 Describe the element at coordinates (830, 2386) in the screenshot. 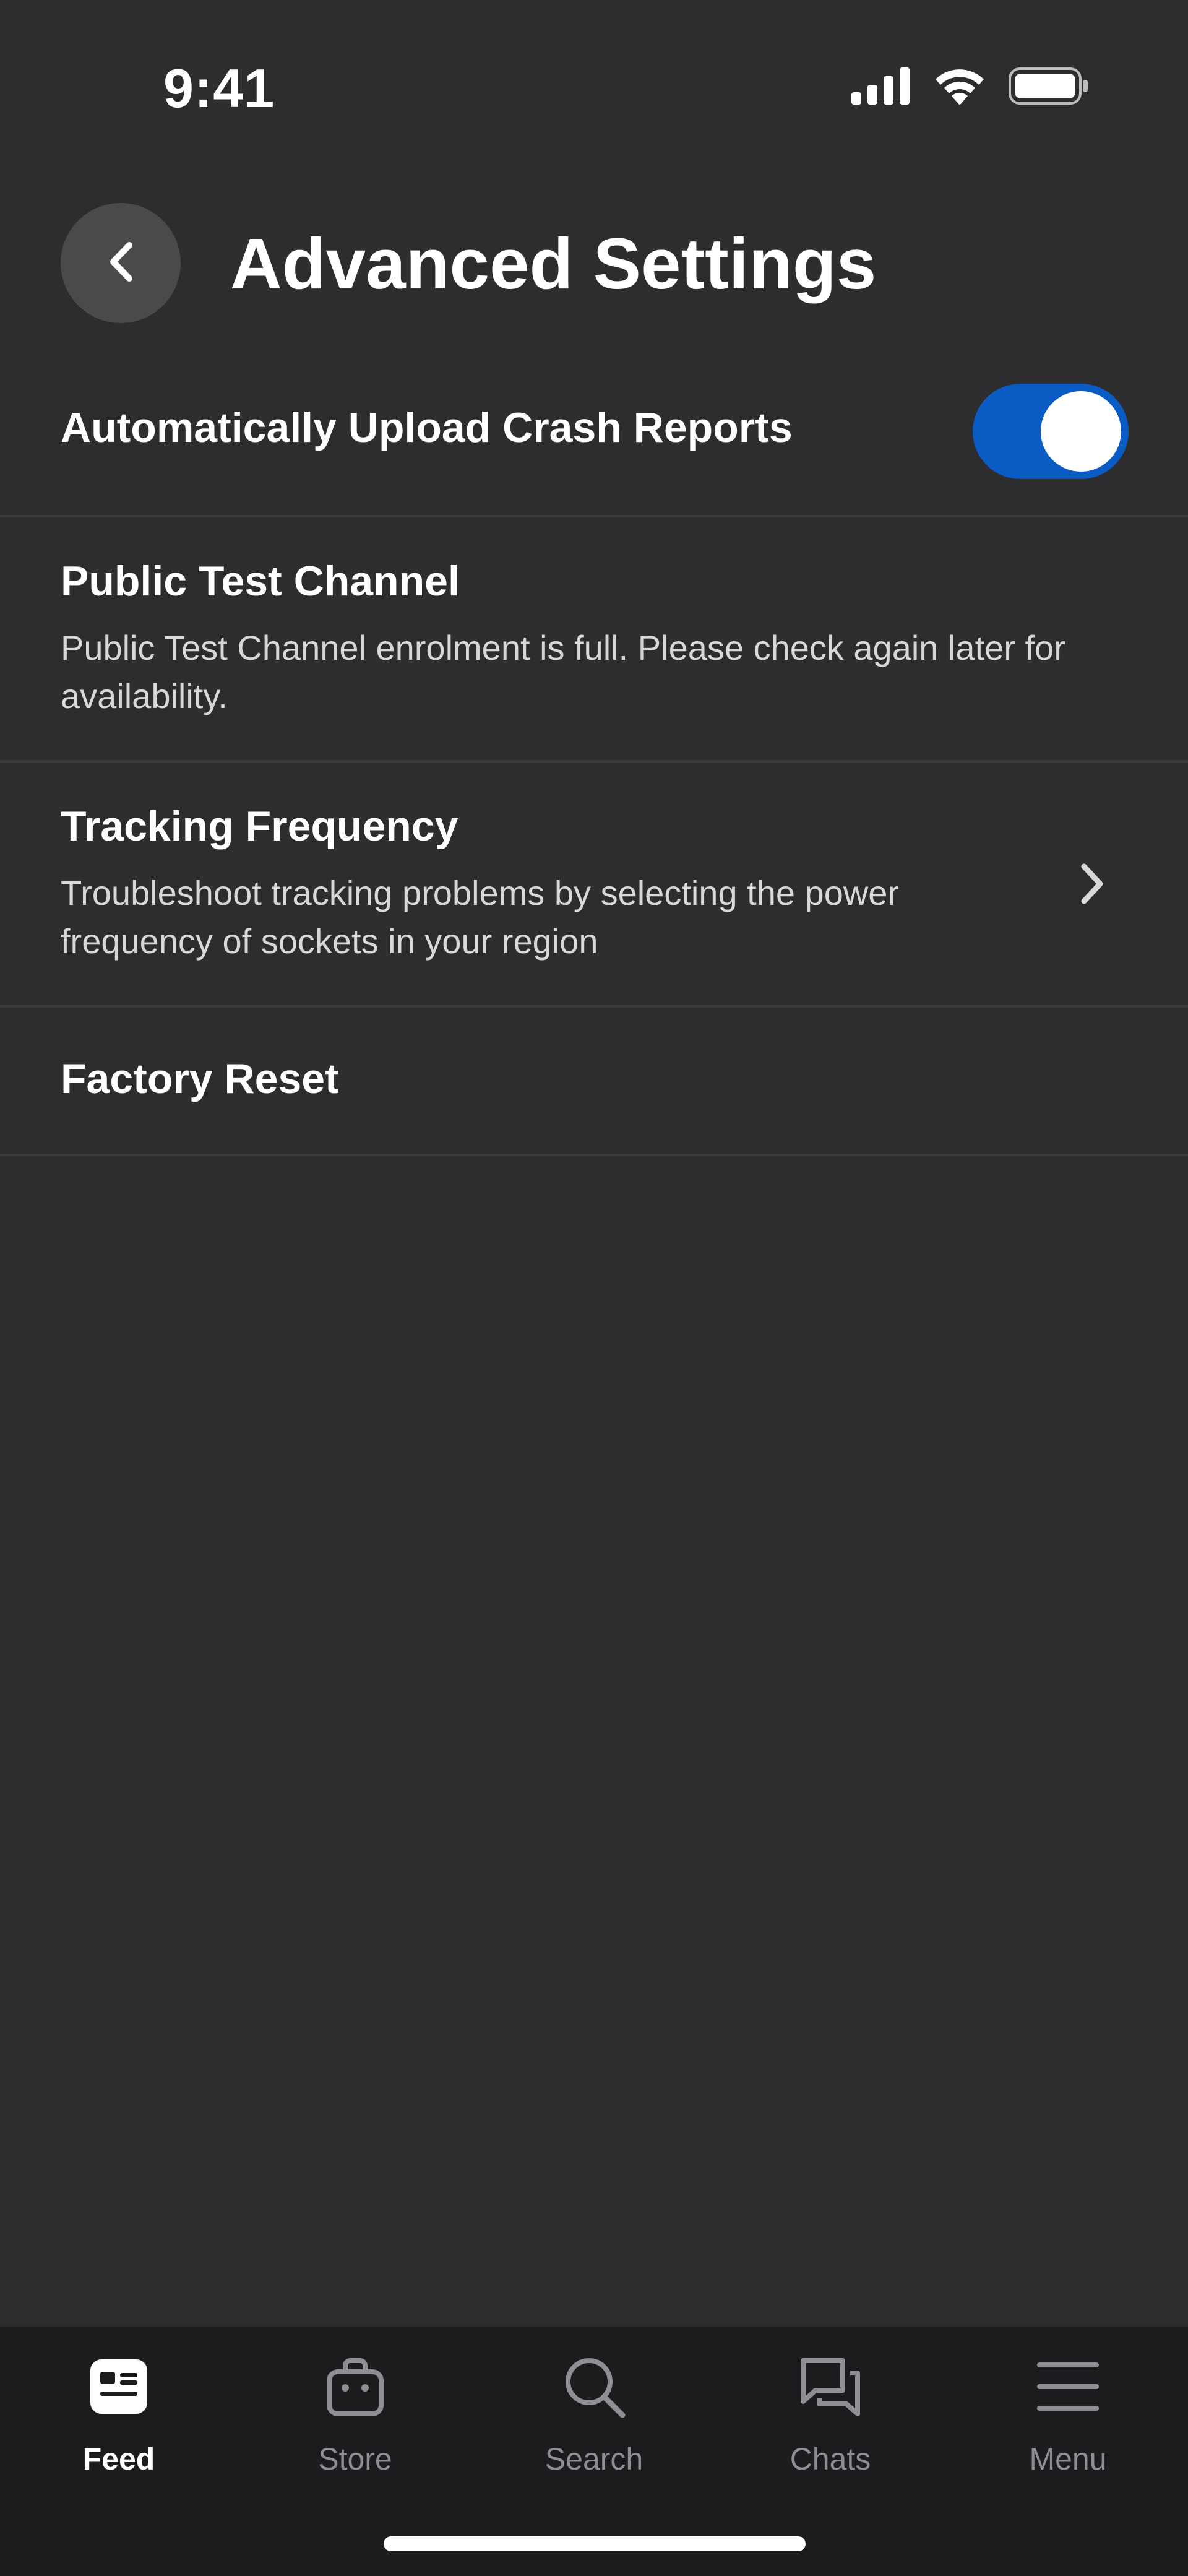

I see `chats-icon` at that location.